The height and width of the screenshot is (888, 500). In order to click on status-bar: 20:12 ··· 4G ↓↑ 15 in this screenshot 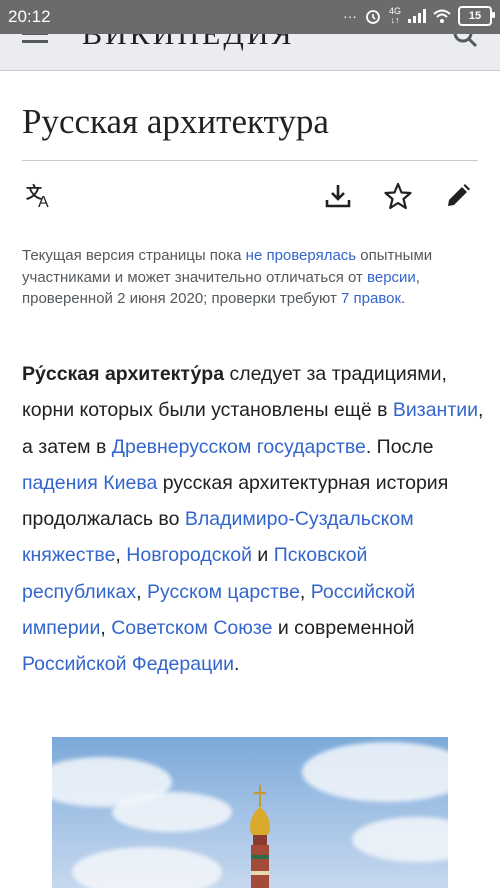, I will do `click(250, 17)`.